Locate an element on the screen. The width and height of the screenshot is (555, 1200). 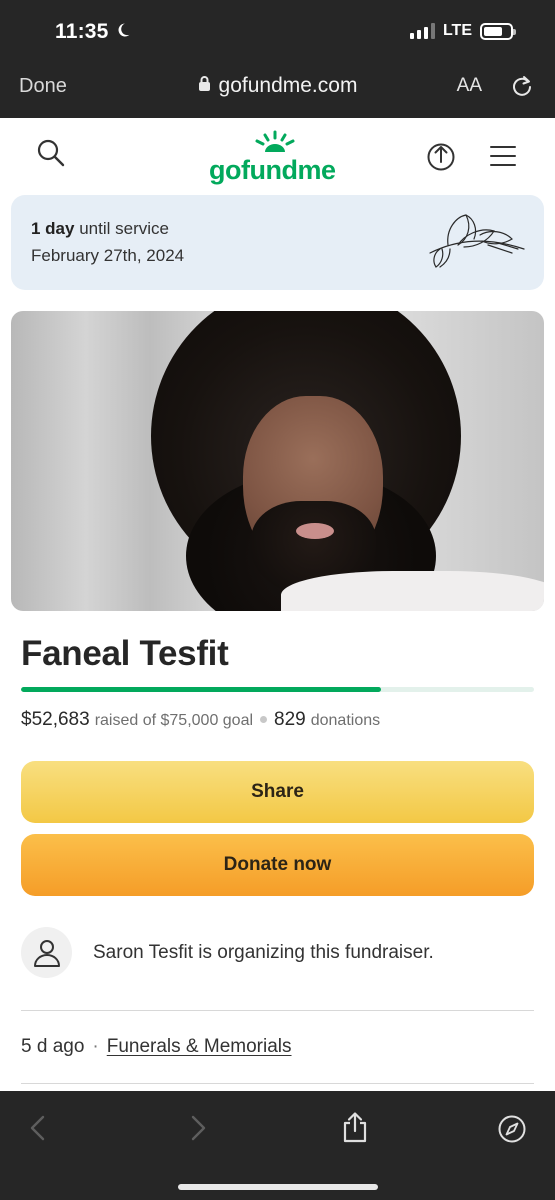
lock-icon is located at coordinates (204, 86).